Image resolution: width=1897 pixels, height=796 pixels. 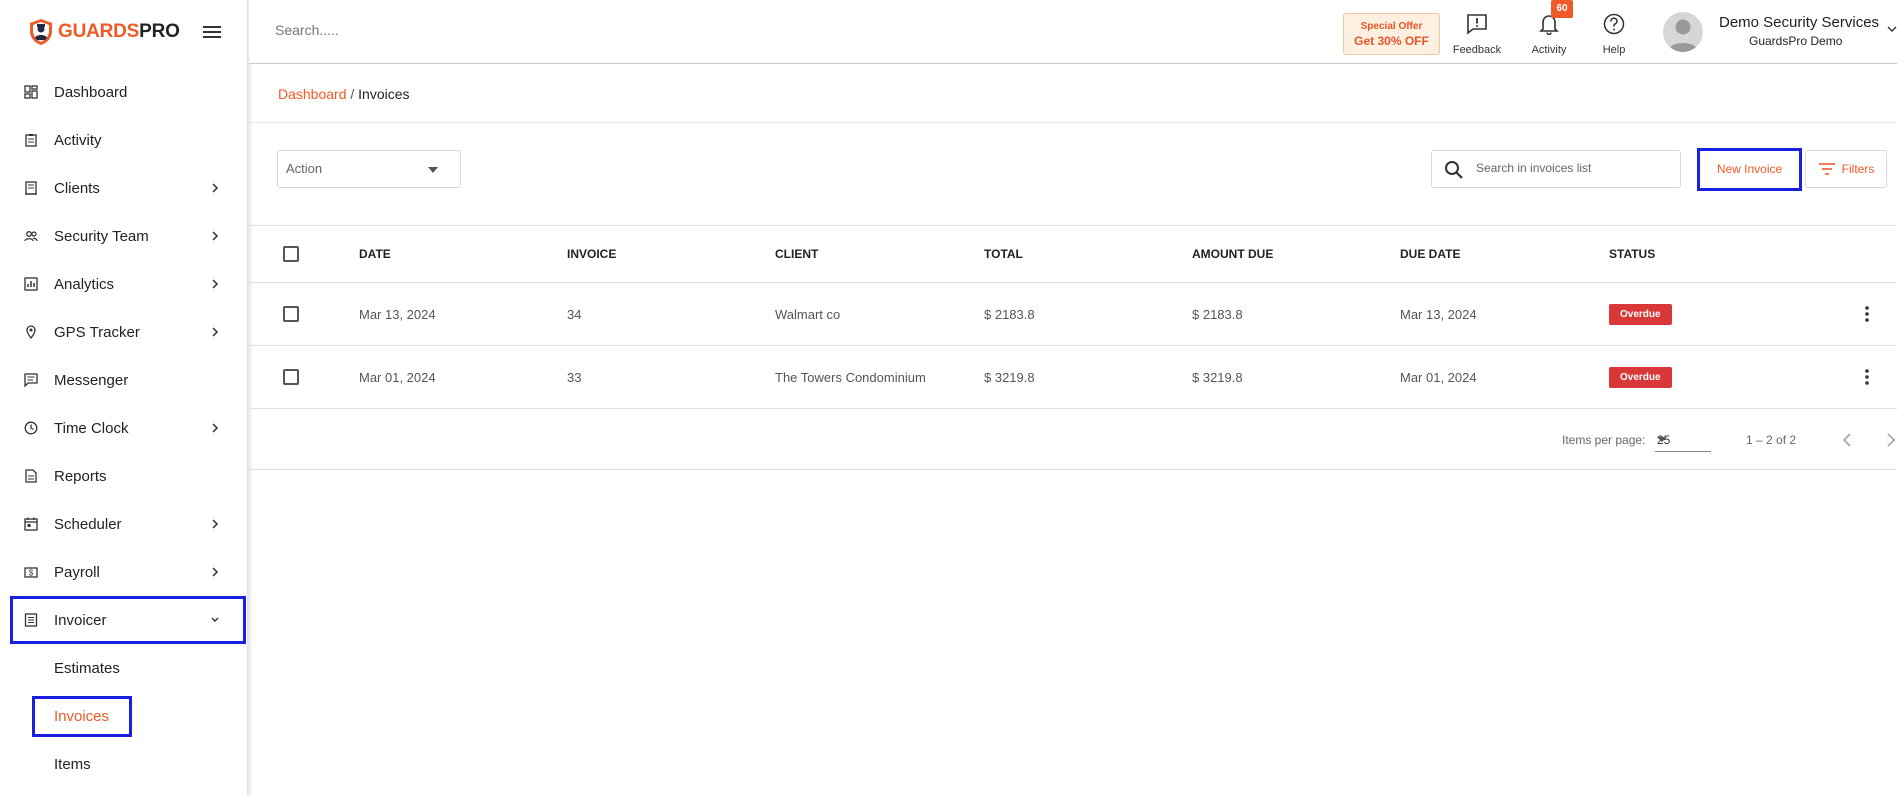 I want to click on sidebar-item-gps-tracker: GPS Tracker, so click(x=124, y=332).